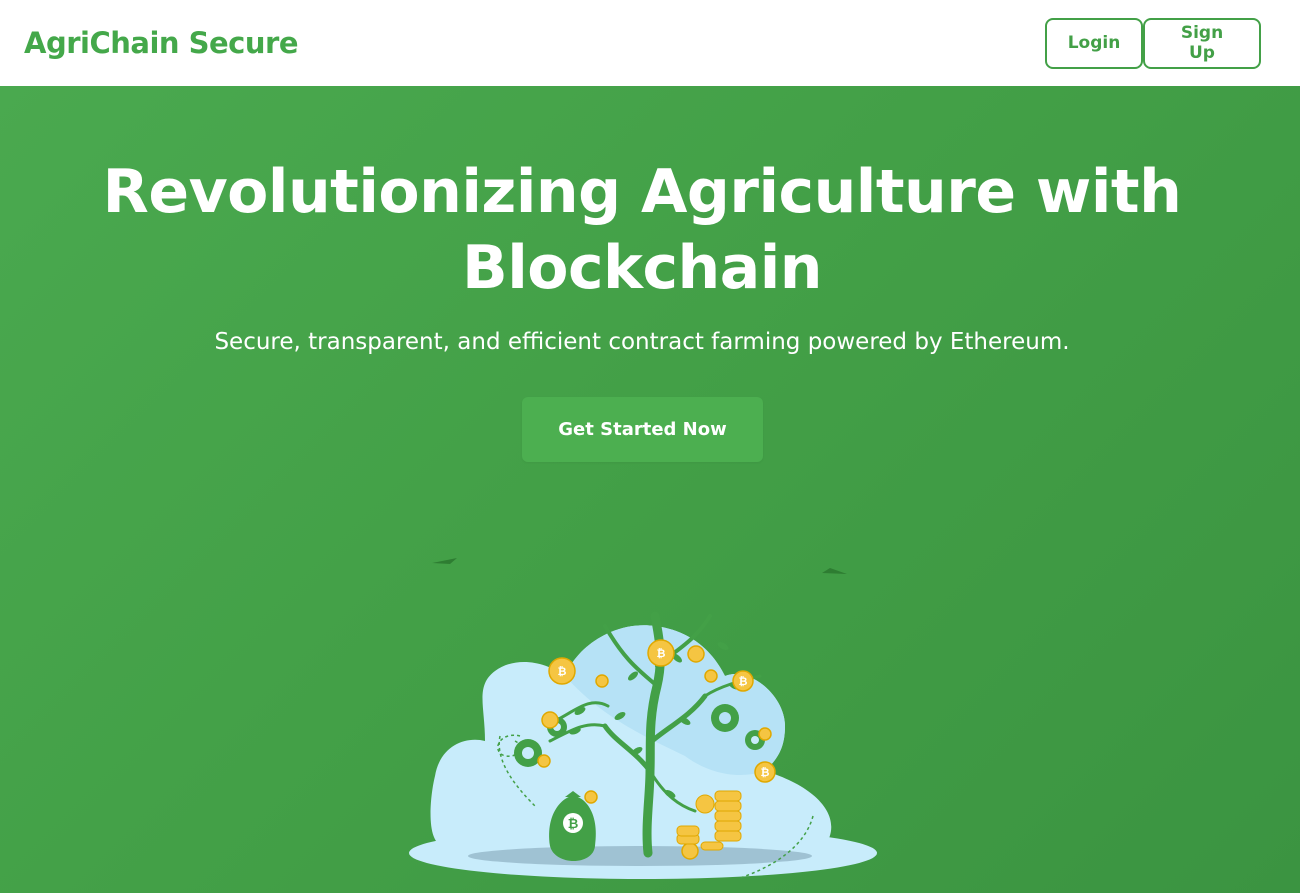  What do you see at coordinates (1094, 43) in the screenshot?
I see `login-button: Login` at bounding box center [1094, 43].